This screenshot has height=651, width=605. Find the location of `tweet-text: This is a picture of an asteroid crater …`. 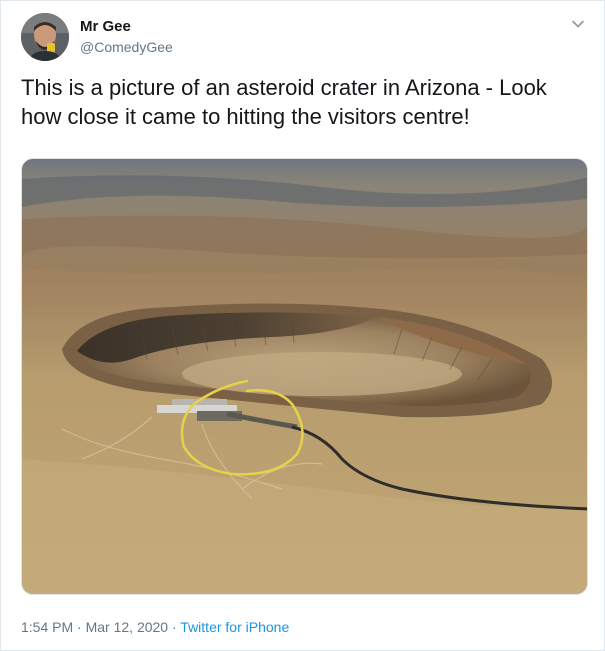

tweet-text: This is a picture of an asteroid crater … is located at coordinates (284, 102).